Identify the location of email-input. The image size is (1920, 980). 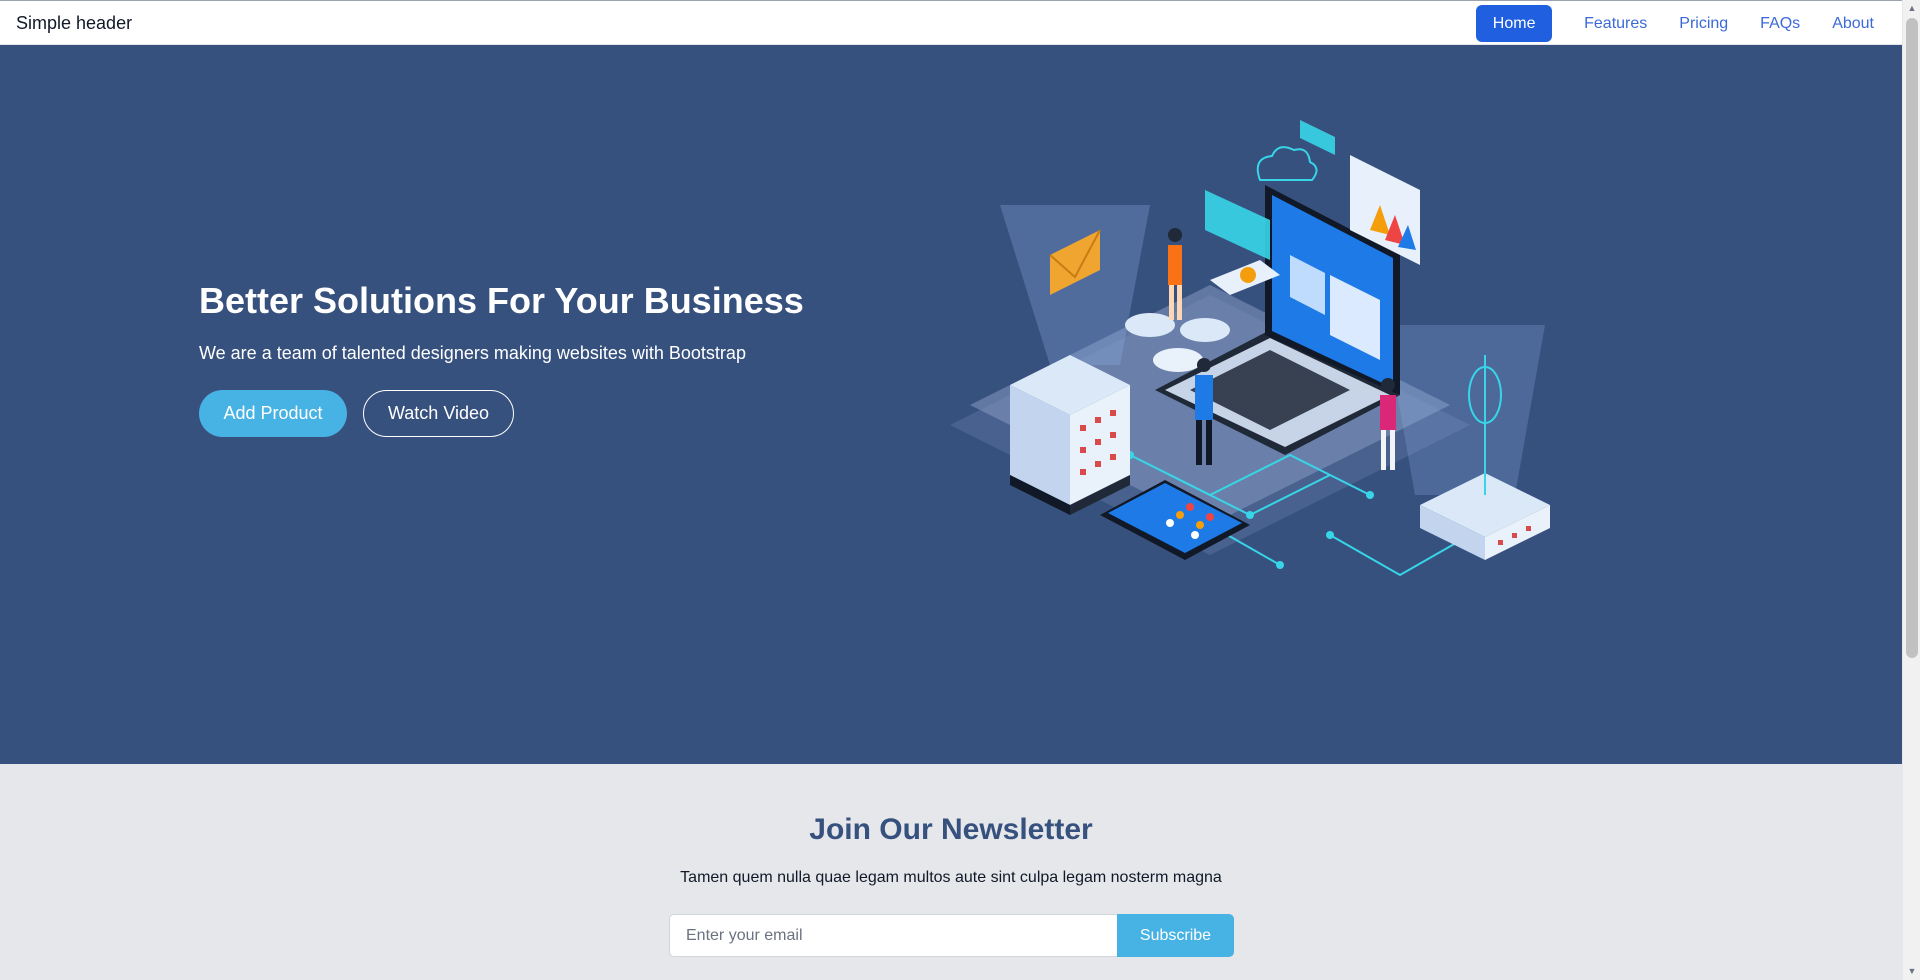
(893, 935).